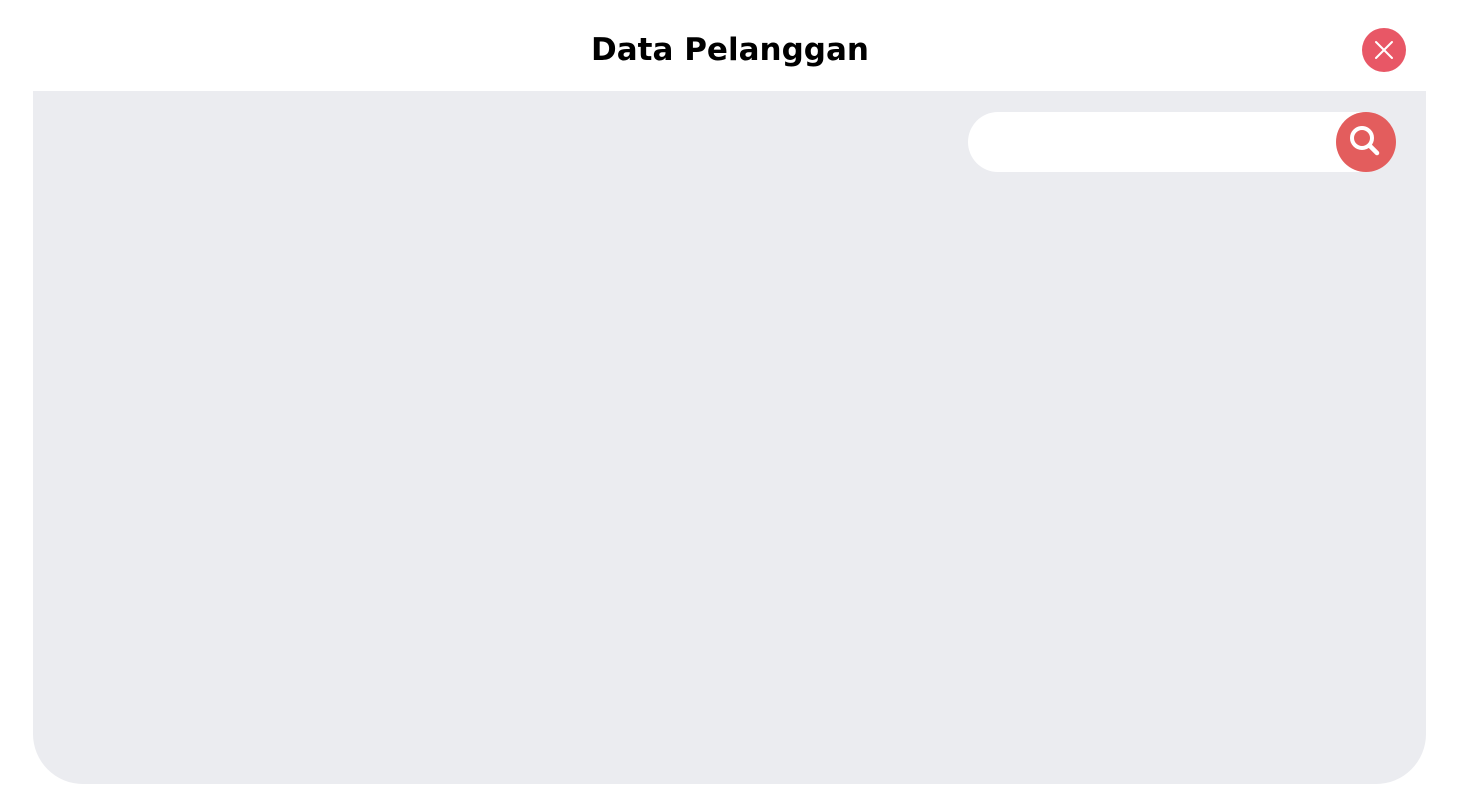 The image size is (1460, 806). I want to click on search-button, so click(1366, 142).